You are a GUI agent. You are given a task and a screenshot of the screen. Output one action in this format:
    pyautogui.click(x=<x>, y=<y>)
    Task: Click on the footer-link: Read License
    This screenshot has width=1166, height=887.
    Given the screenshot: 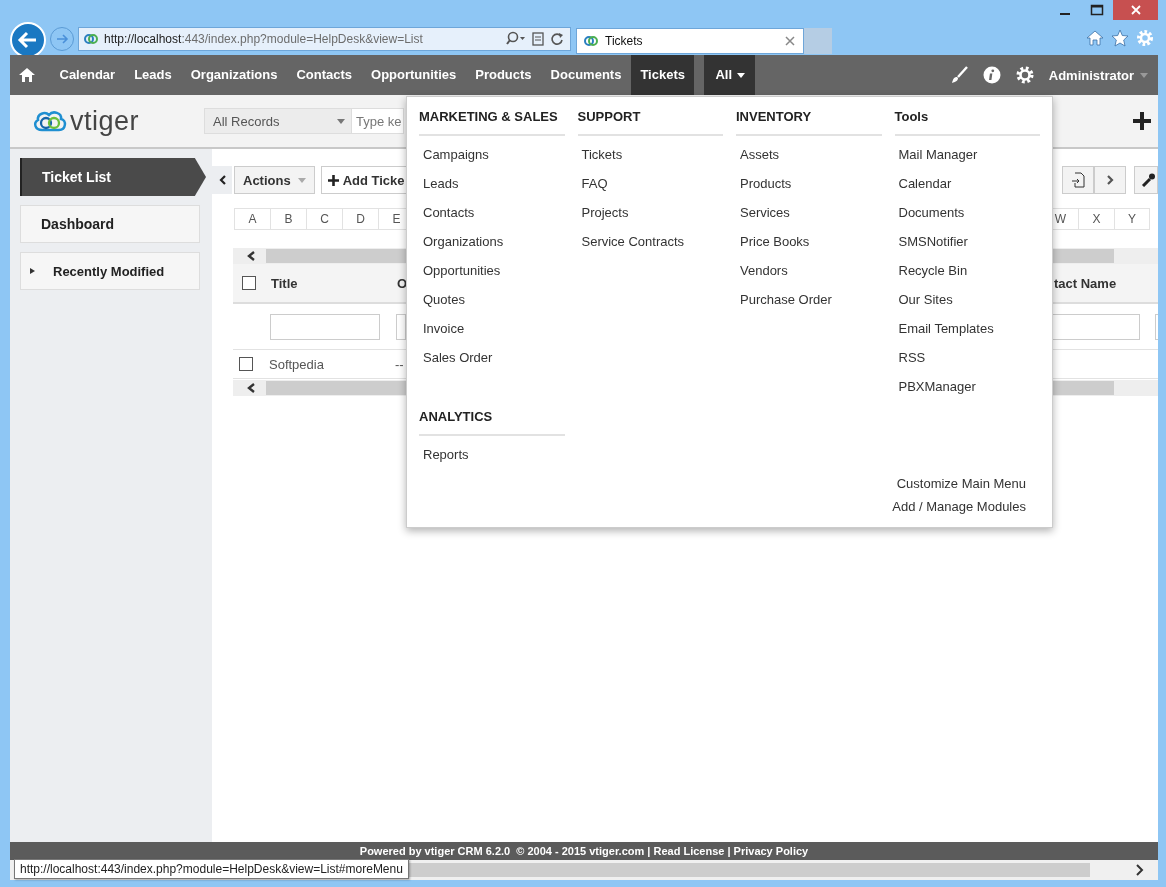 What is the action you would take?
    pyautogui.click(x=689, y=851)
    